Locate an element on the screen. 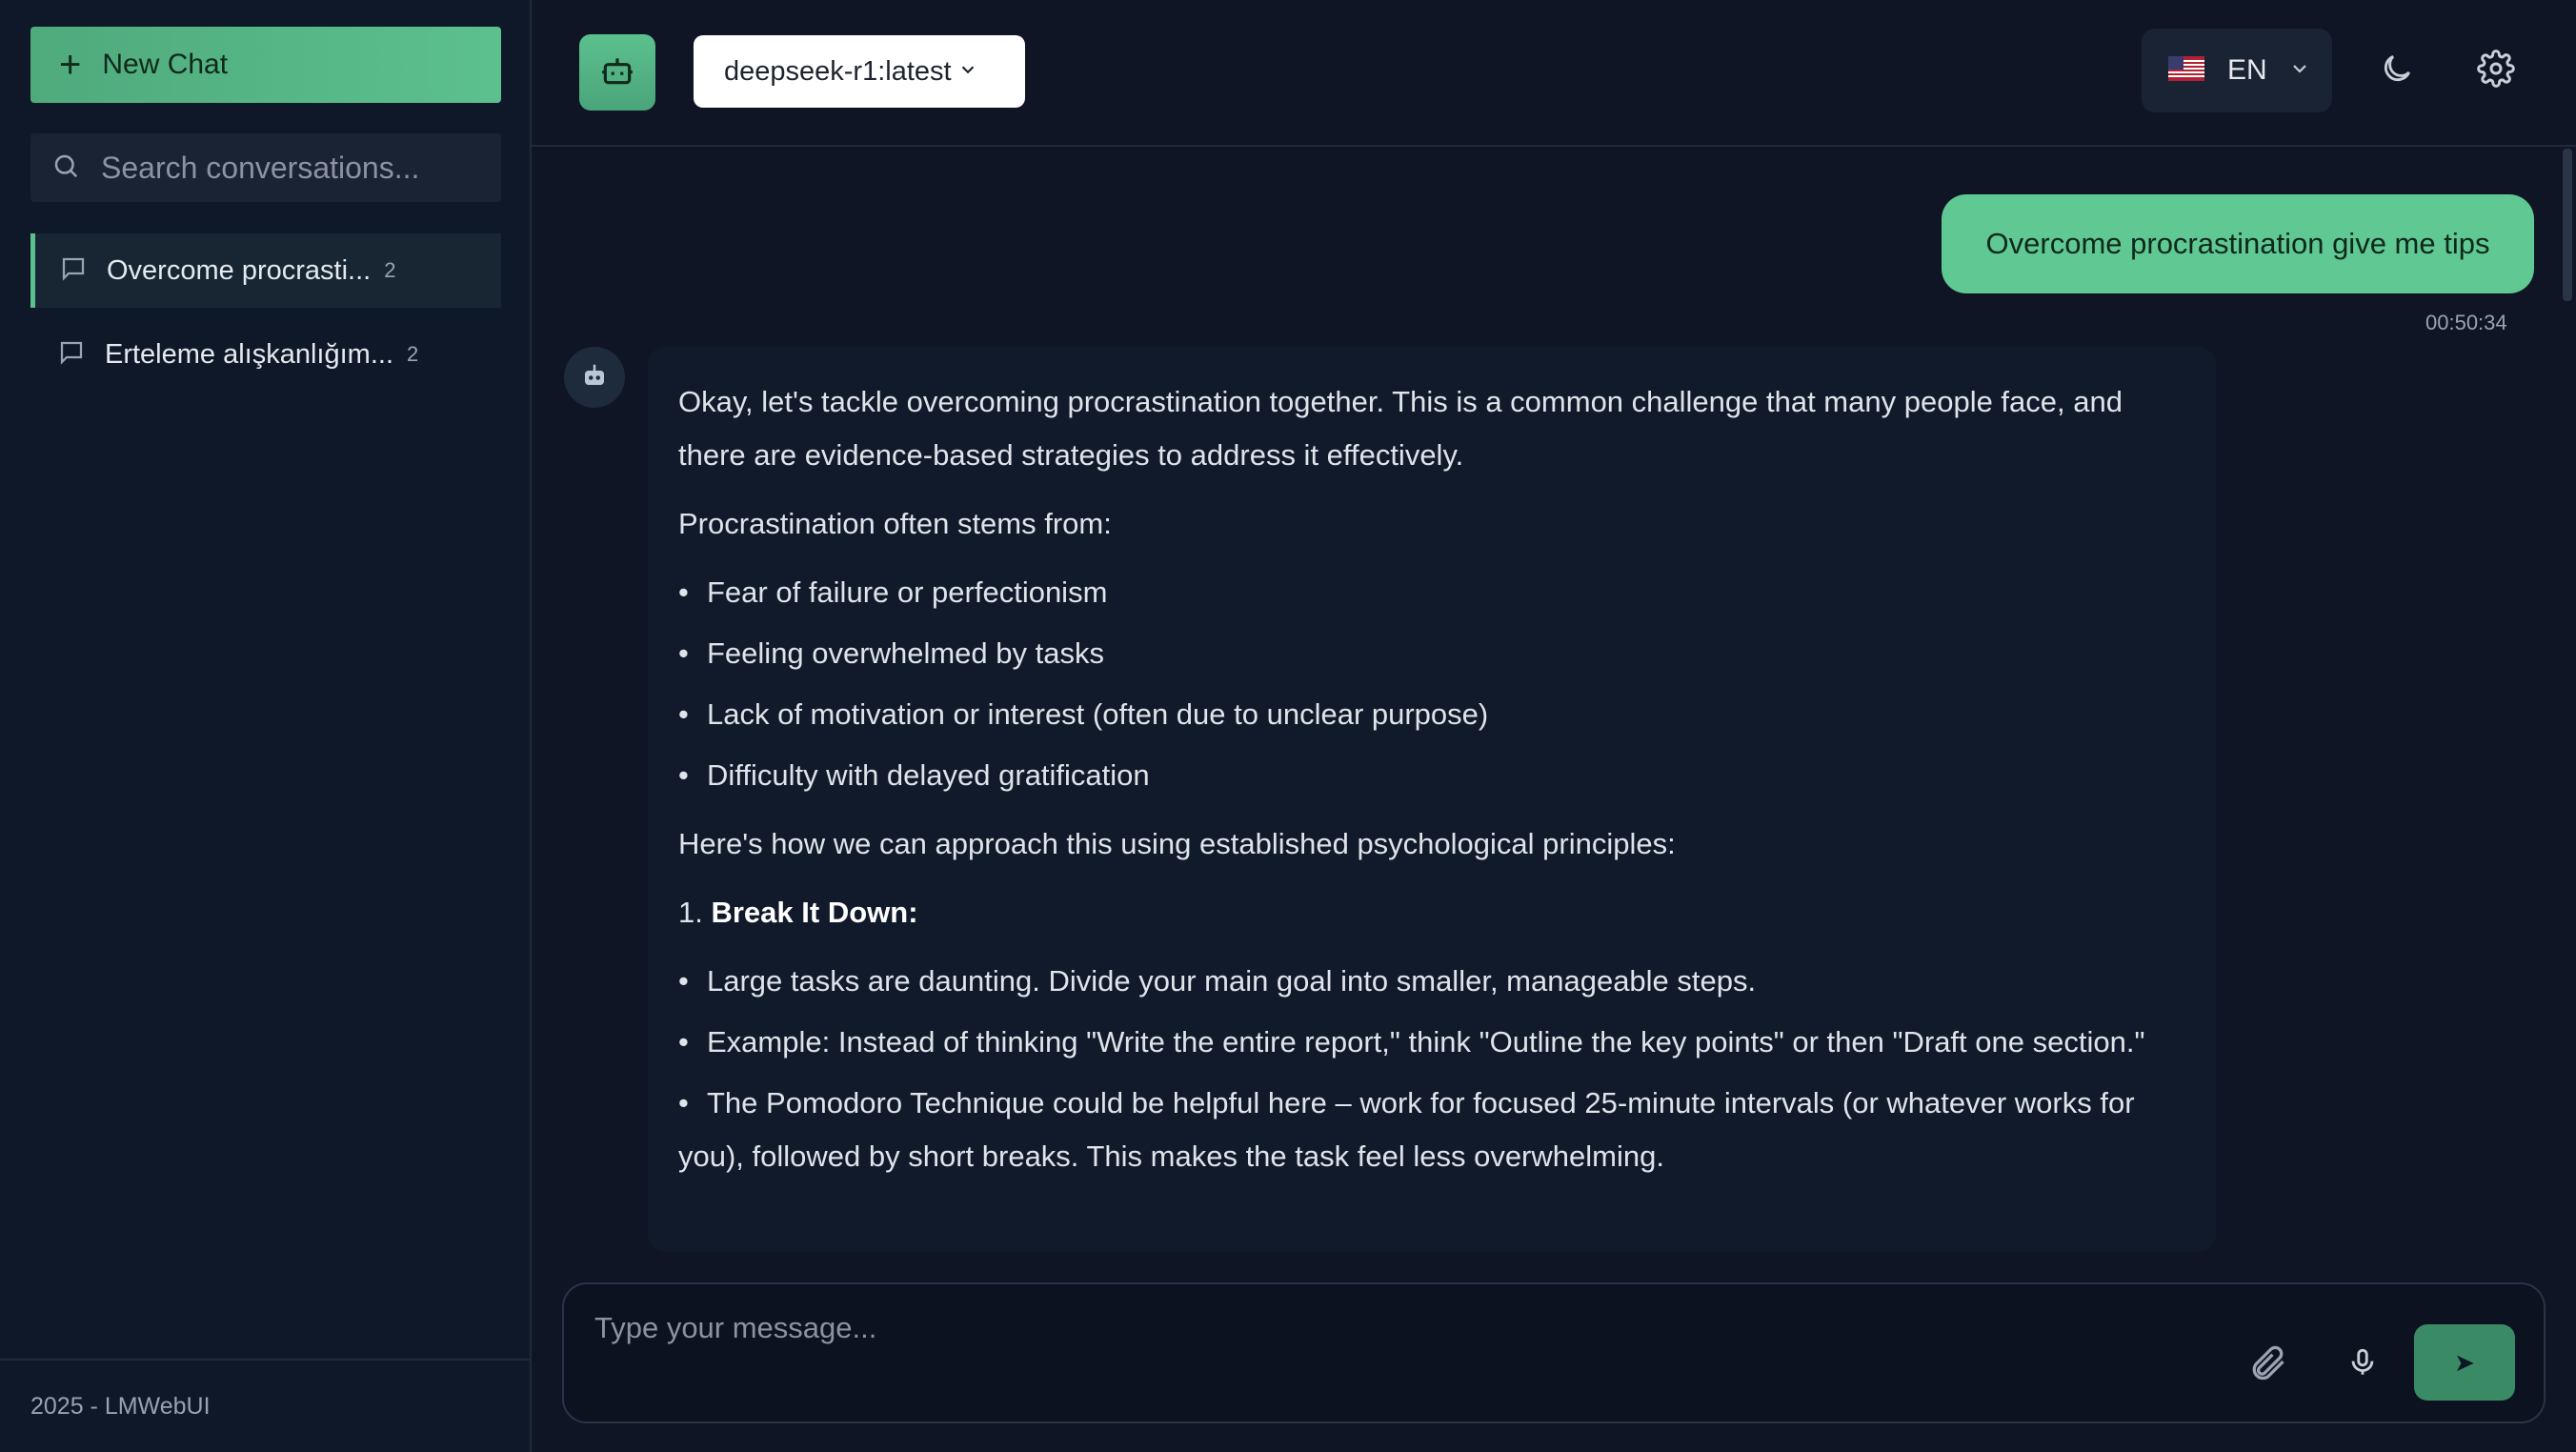  conversation-item: Erteleme alışkanlığım... 2 is located at coordinates (266, 354).